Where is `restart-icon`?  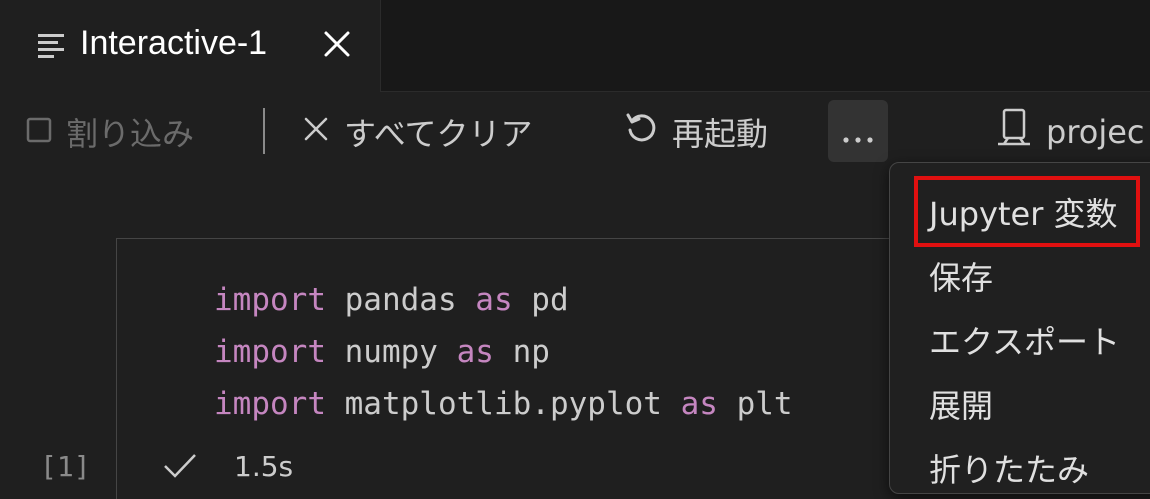
restart-icon is located at coordinates (641, 132).